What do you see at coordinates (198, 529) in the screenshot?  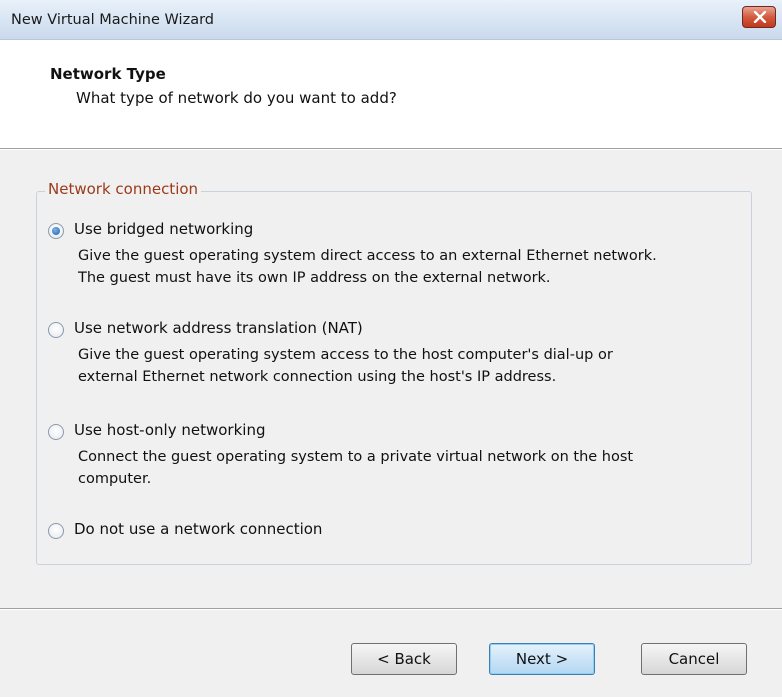 I see `option-label-no-network: Do not use a network connection` at bounding box center [198, 529].